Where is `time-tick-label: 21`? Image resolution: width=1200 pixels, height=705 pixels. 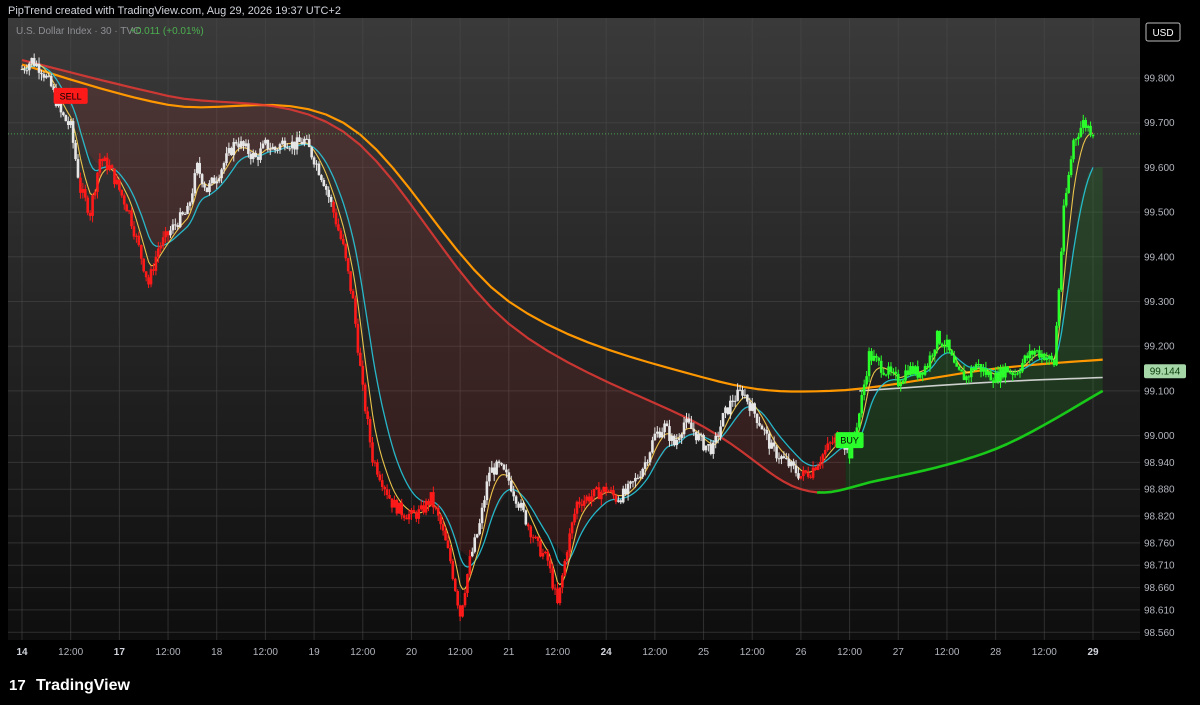 time-tick-label: 21 is located at coordinates (509, 652).